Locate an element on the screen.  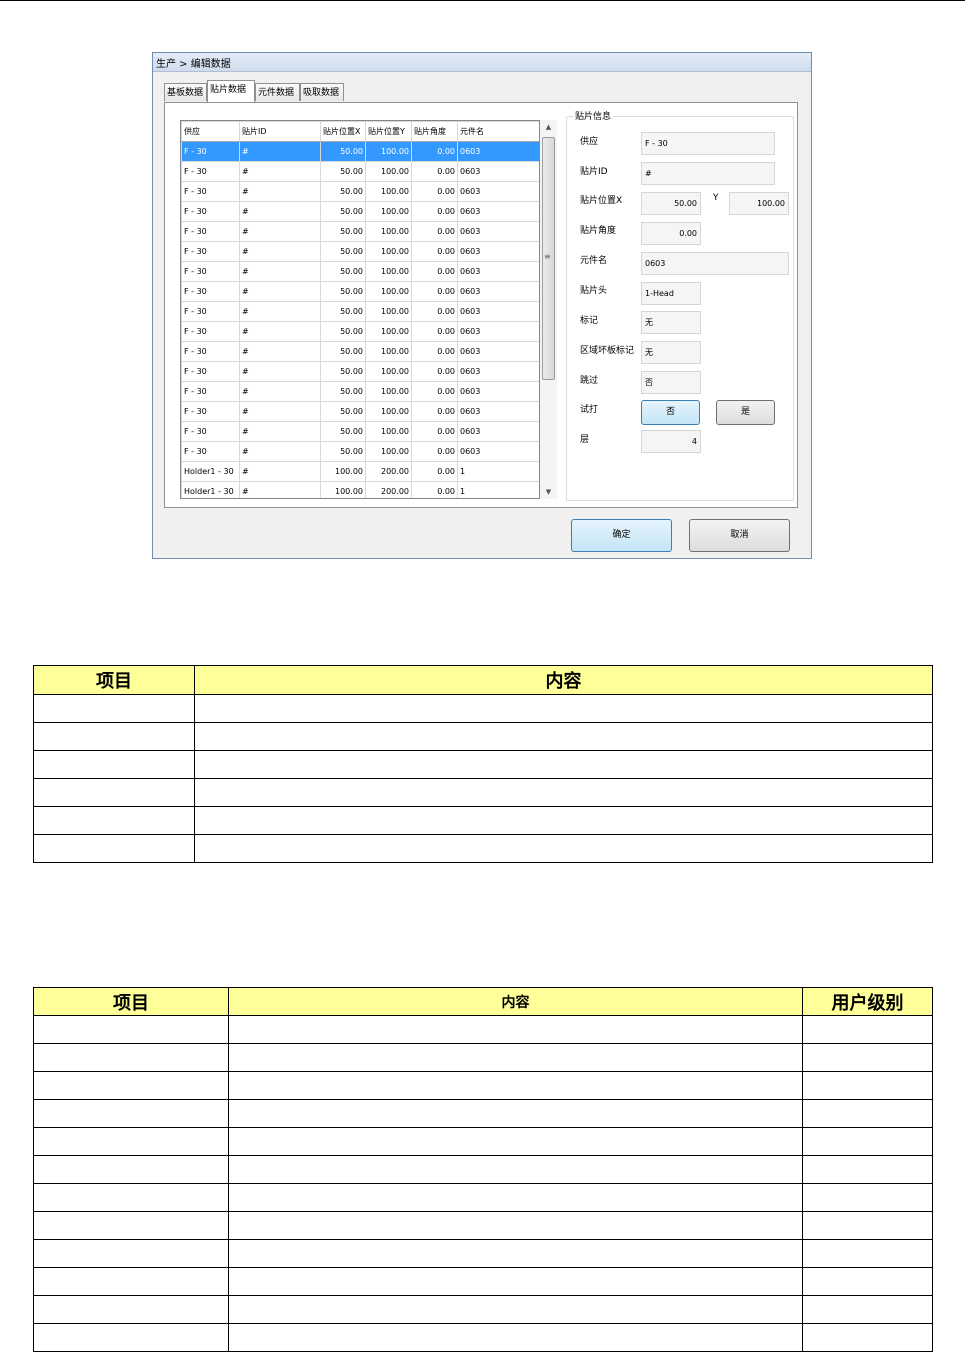
table1-body is located at coordinates (483, 778).